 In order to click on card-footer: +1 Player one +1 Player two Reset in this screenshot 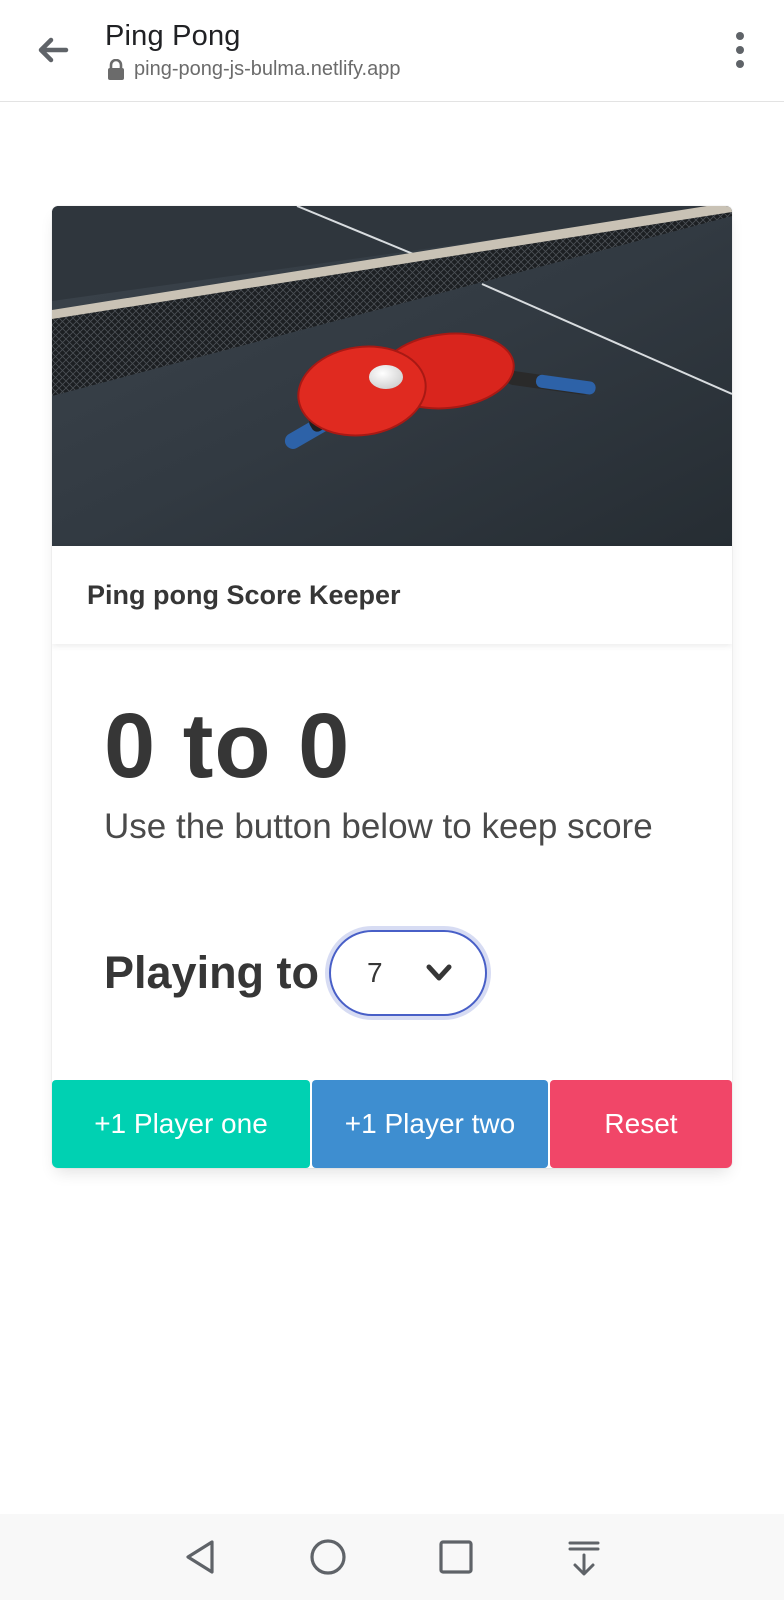, I will do `click(392, 1124)`.